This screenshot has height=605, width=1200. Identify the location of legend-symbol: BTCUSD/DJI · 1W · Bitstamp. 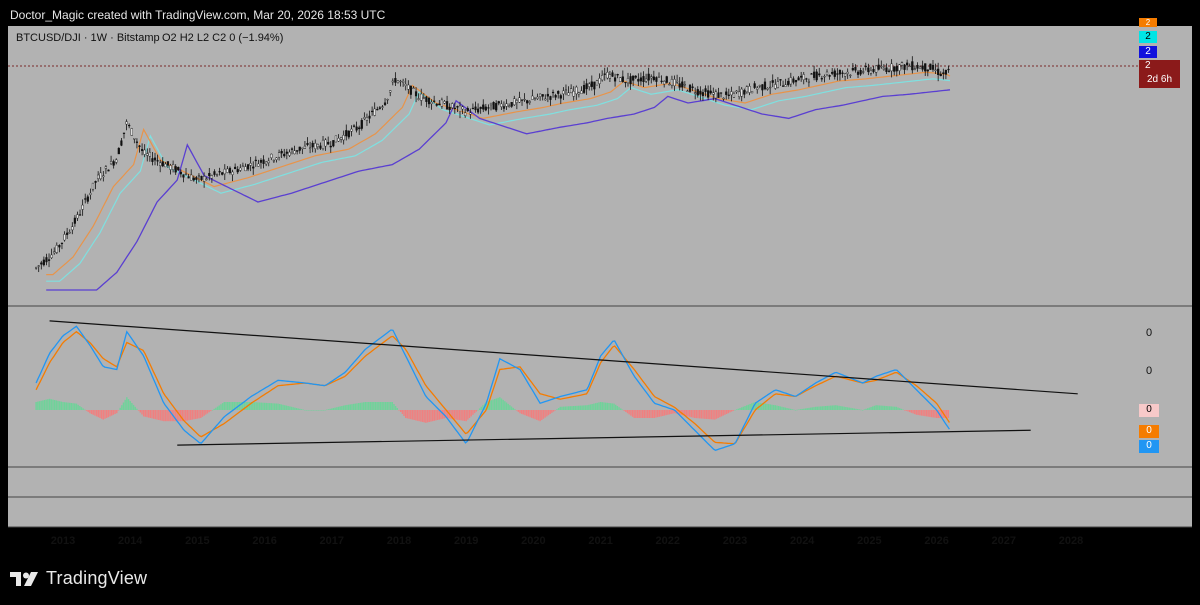
(88, 38).